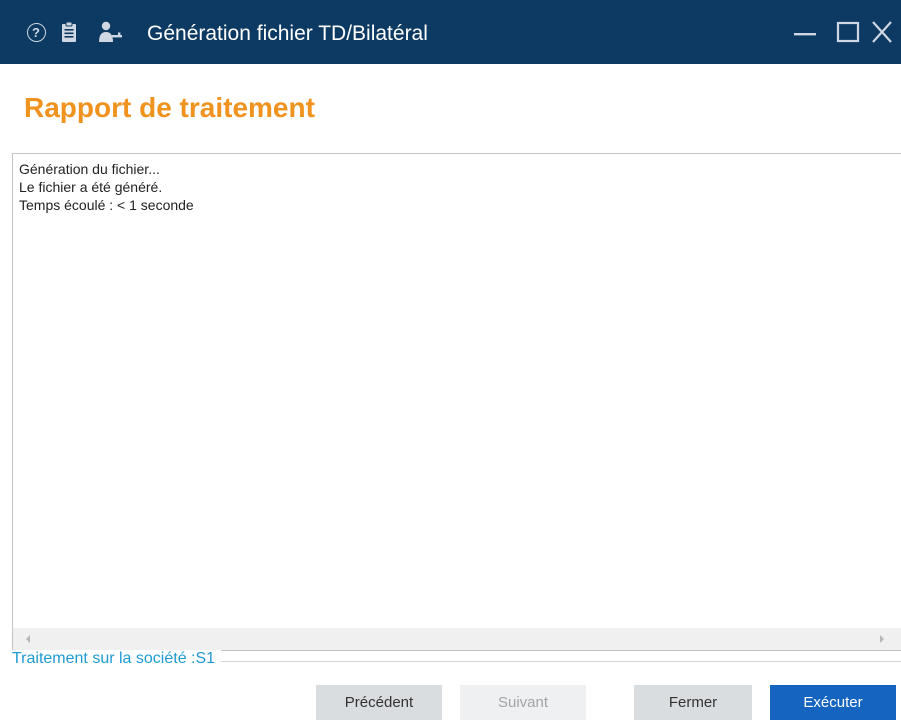 This screenshot has width=901, height=720. I want to click on help-icon: ?, so click(36, 32).